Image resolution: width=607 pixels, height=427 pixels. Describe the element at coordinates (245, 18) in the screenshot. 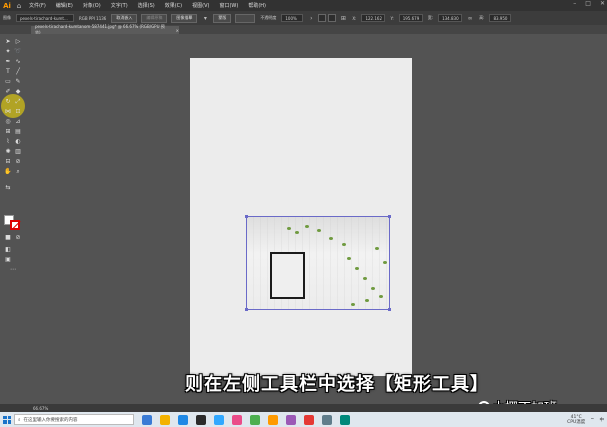

I see `crop-button` at that location.